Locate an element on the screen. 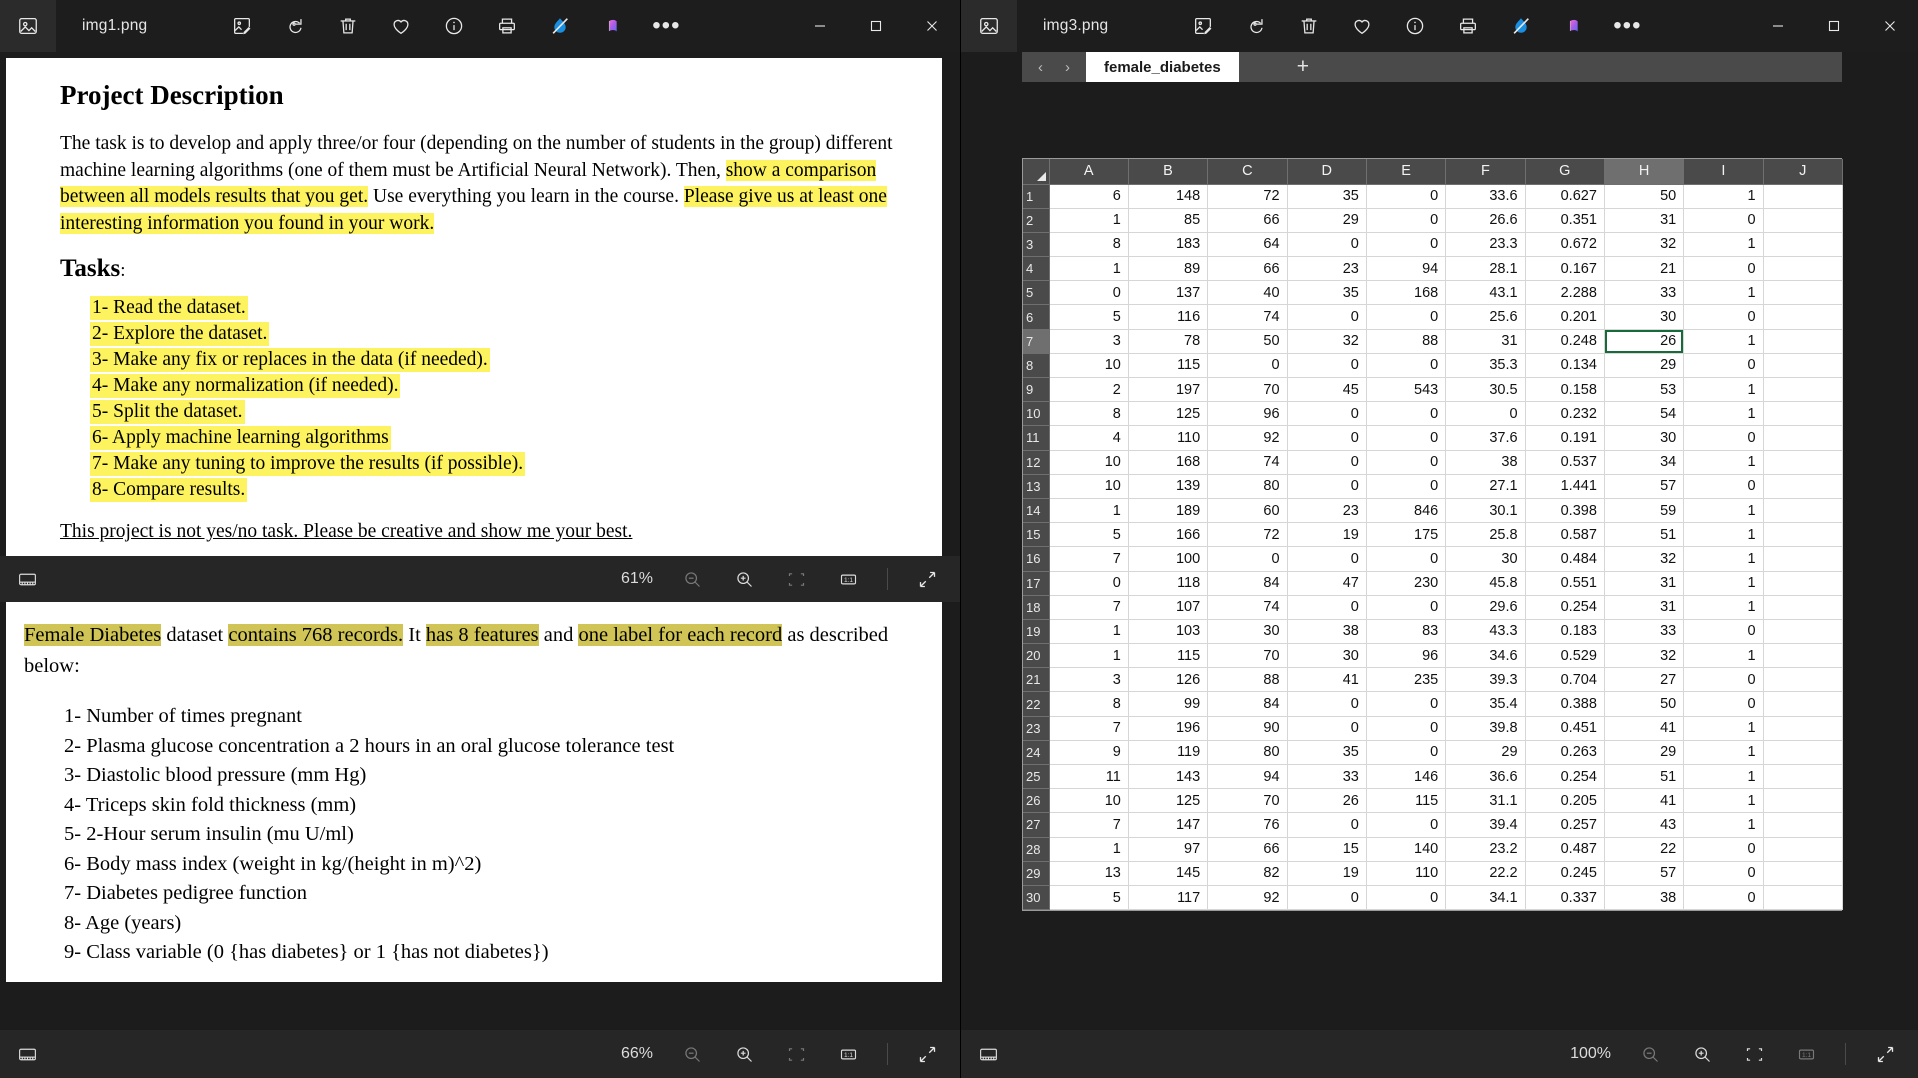 The width and height of the screenshot is (1918, 1078). file-name-left: img1.png is located at coordinates (114, 26).